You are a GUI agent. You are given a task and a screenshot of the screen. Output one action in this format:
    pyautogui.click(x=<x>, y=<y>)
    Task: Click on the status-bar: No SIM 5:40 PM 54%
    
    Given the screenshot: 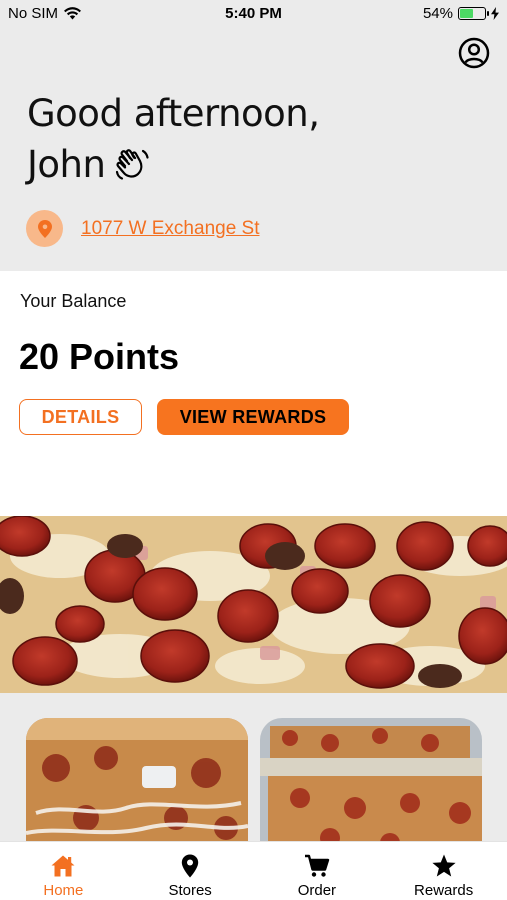 What is the action you would take?
    pyautogui.click(x=253, y=14)
    